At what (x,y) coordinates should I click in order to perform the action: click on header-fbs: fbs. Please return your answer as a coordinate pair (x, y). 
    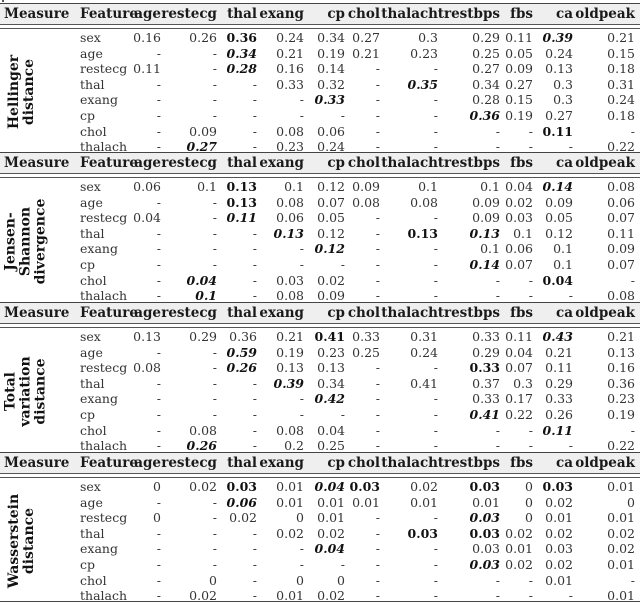
    Looking at the image, I should click on (521, 313).